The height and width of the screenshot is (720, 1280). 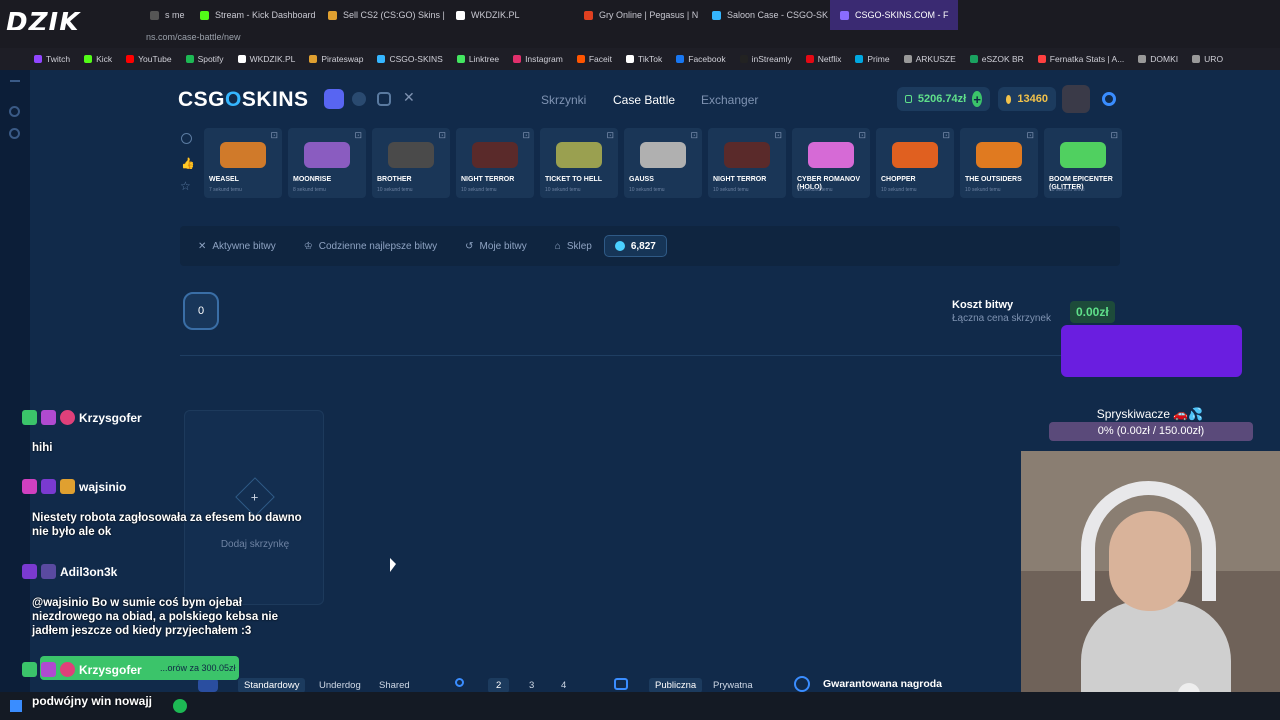 What do you see at coordinates (74, 486) in the screenshot?
I see `chat-user-2: wajsinio` at bounding box center [74, 486].